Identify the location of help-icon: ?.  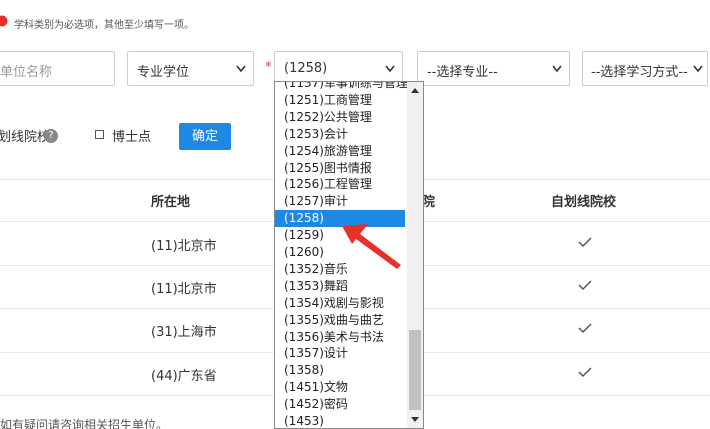
(51, 136).